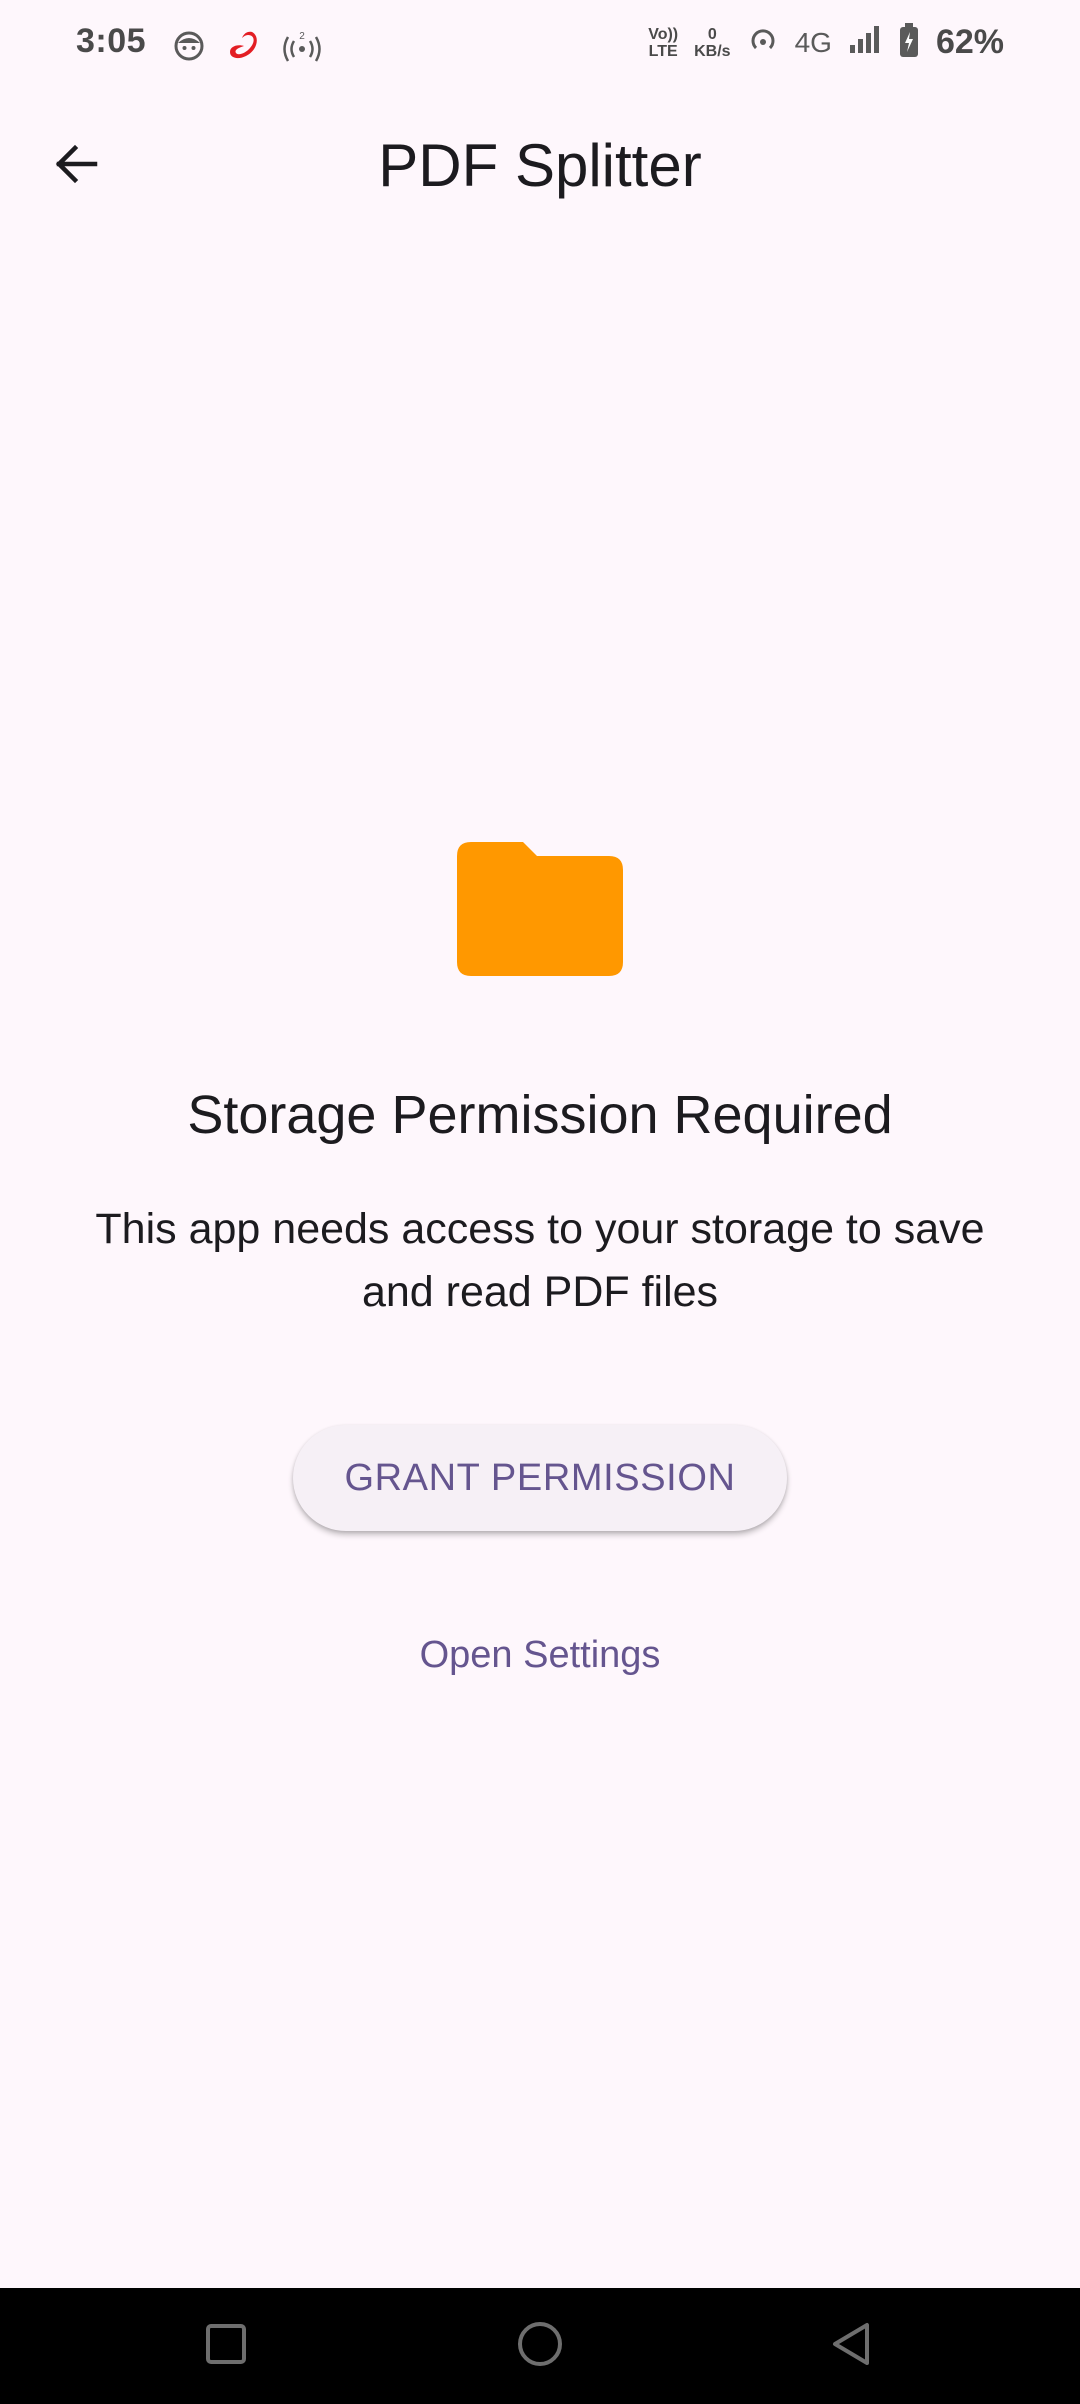 The height and width of the screenshot is (2404, 1080). I want to click on airtel-icon, so click(244, 48).